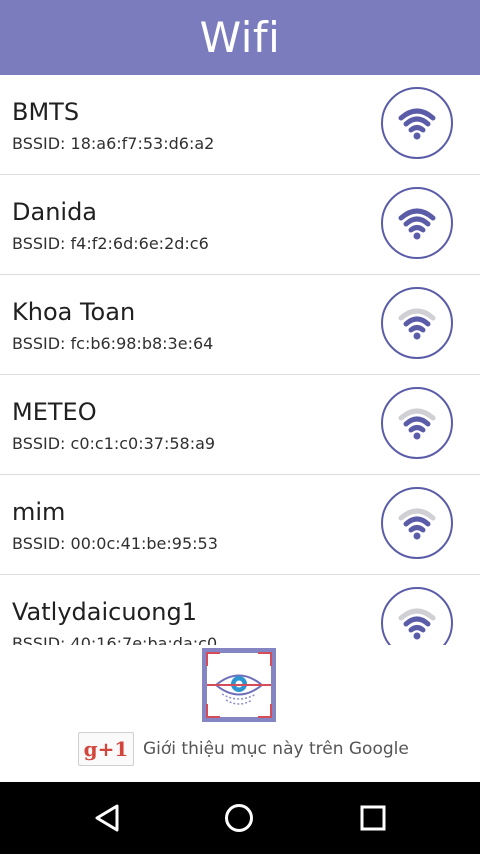  I want to click on nav-home-button, so click(239, 818).